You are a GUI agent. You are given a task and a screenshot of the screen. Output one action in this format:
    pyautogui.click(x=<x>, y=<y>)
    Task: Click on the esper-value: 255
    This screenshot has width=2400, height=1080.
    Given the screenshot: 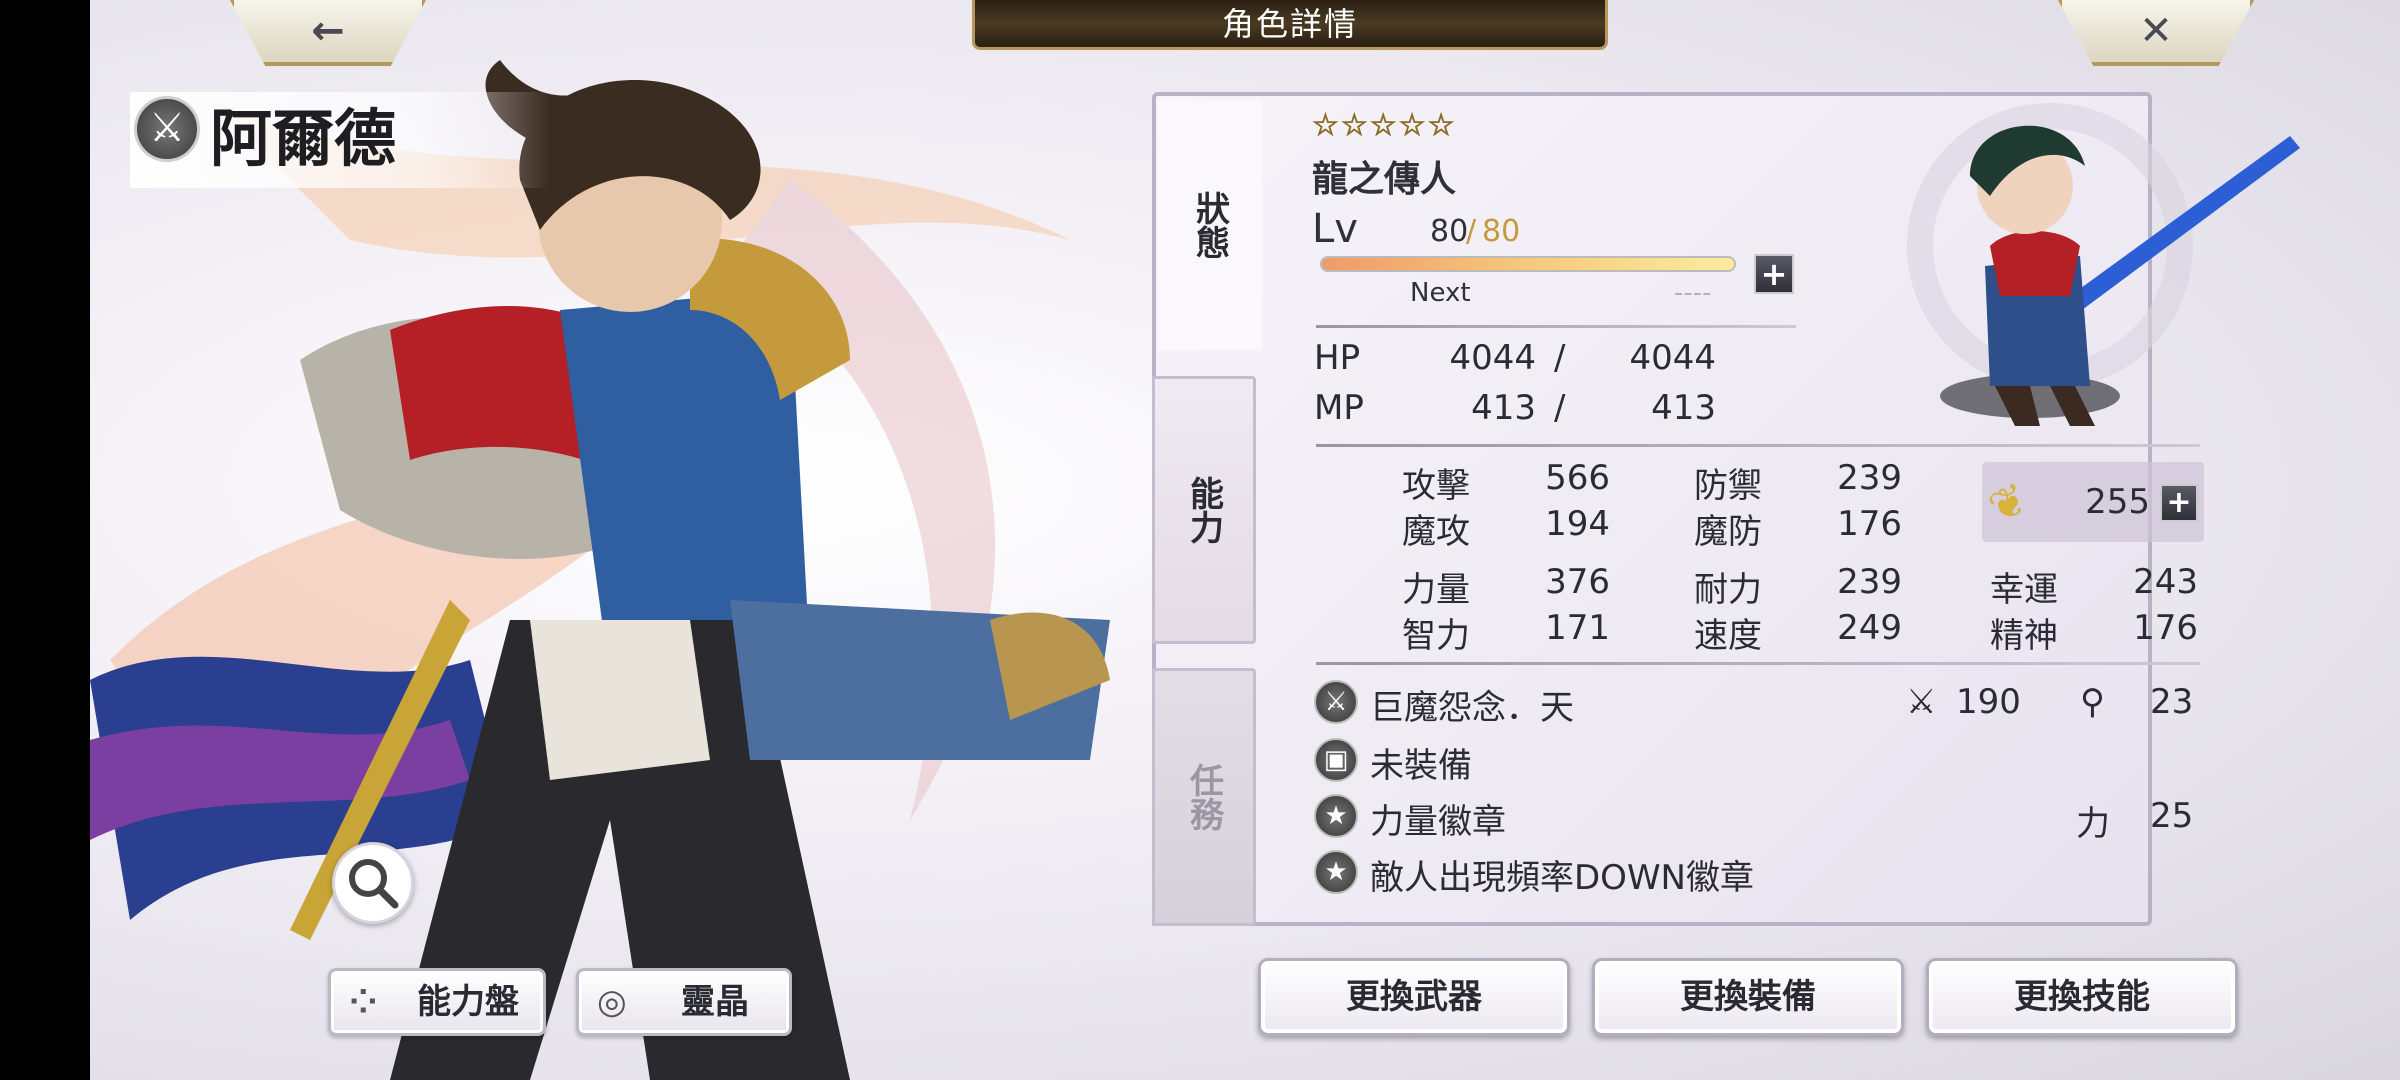 What is the action you would take?
    pyautogui.click(x=2117, y=502)
    